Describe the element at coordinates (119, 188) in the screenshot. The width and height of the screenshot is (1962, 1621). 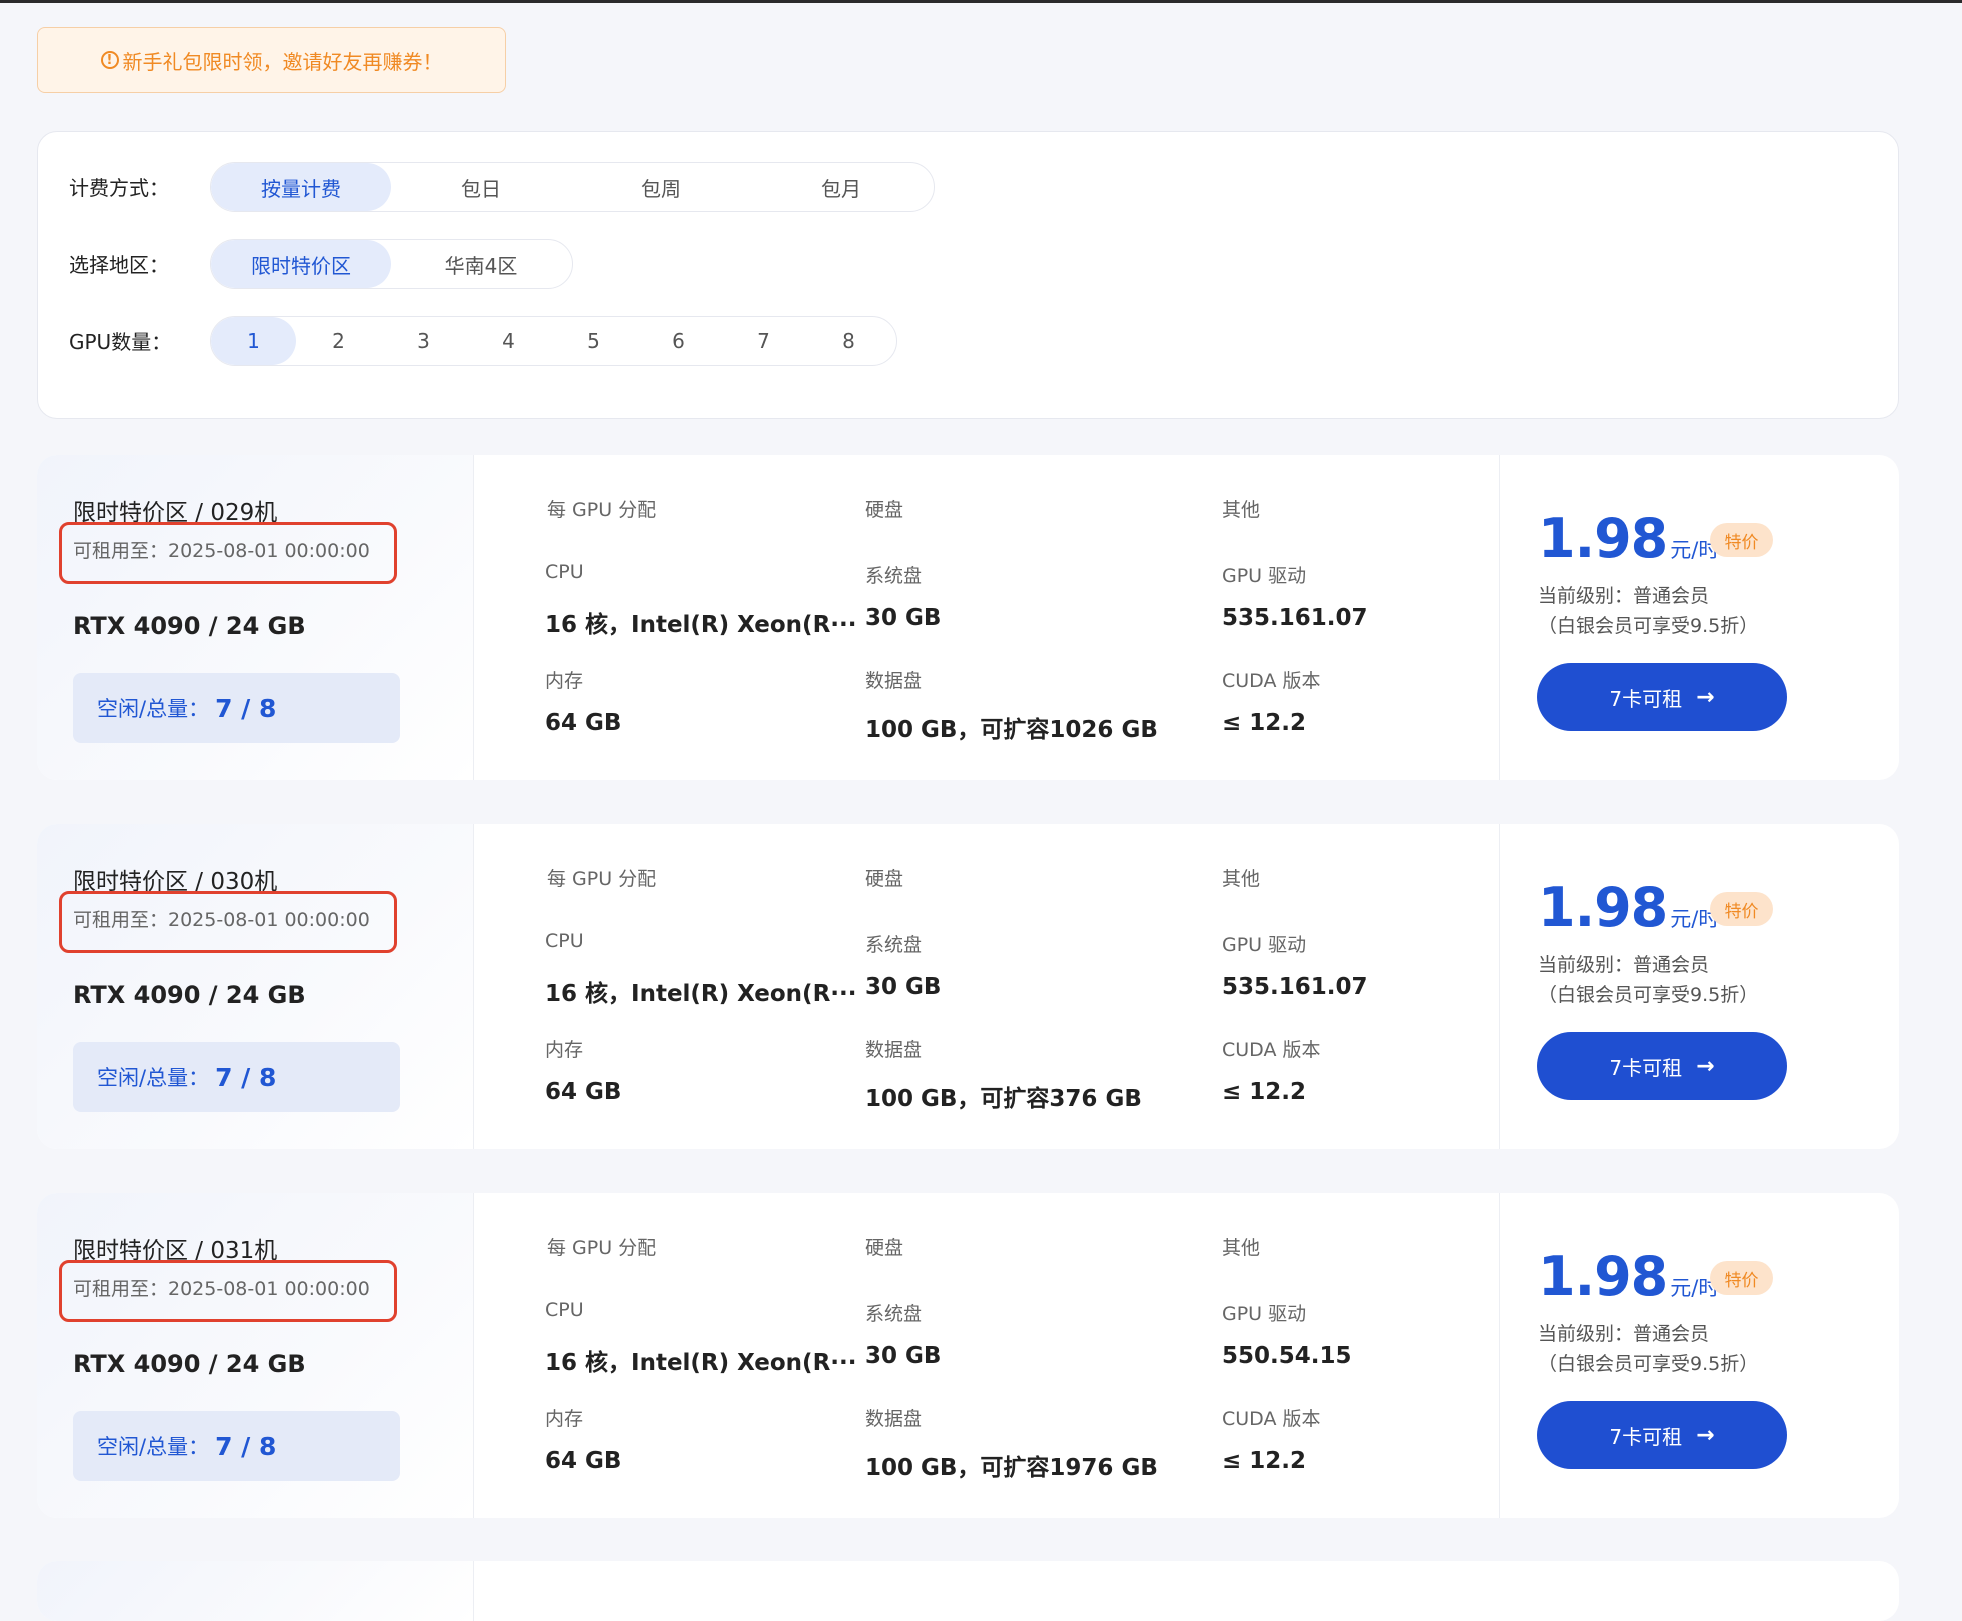
I see `billing-label: 计费方式：` at that location.